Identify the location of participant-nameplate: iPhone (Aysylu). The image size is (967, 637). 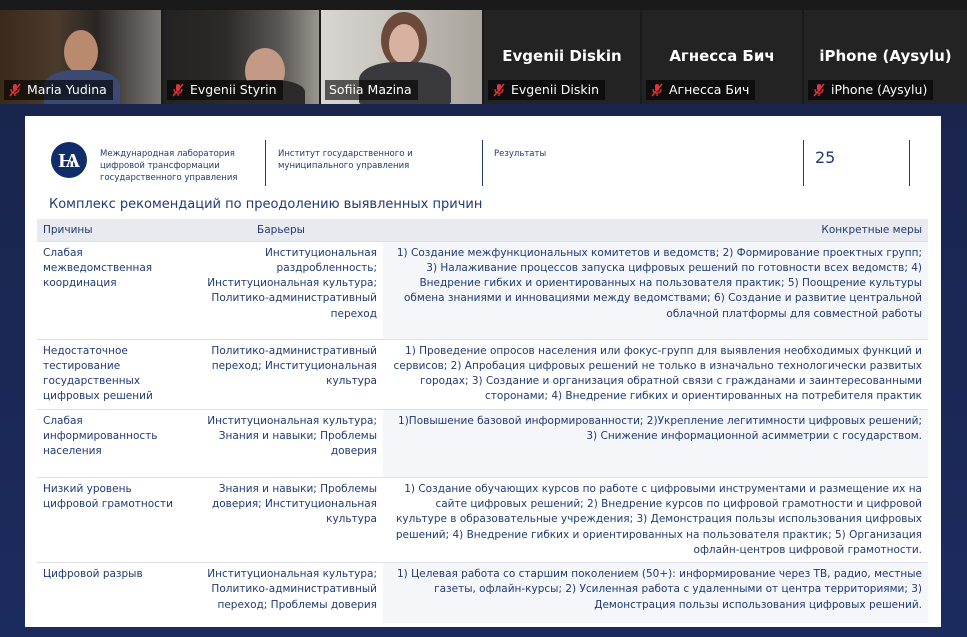
(871, 90).